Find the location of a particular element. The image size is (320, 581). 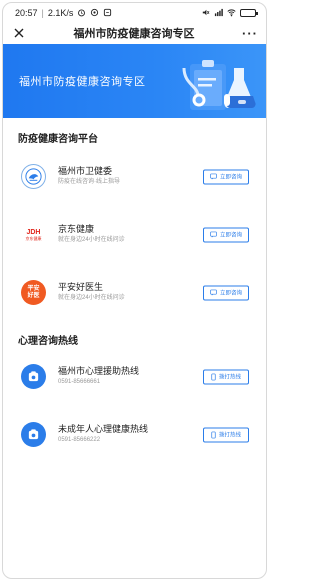

medical-illustration-icon is located at coordinates (219, 85).